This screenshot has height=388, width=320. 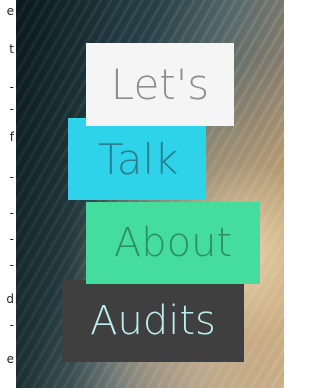 I want to click on hero-word-about: About, so click(x=173, y=243).